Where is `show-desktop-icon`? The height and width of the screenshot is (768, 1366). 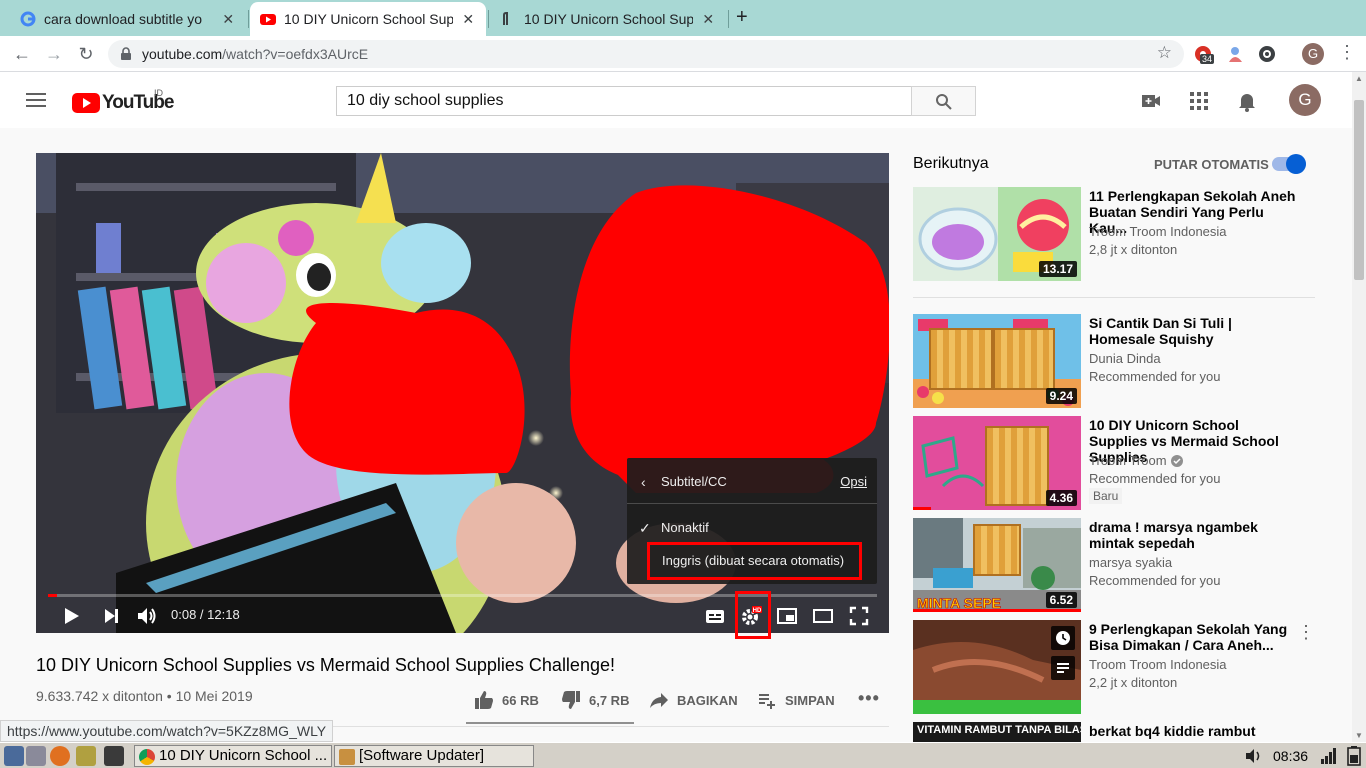
show-desktop-icon is located at coordinates (14, 756).